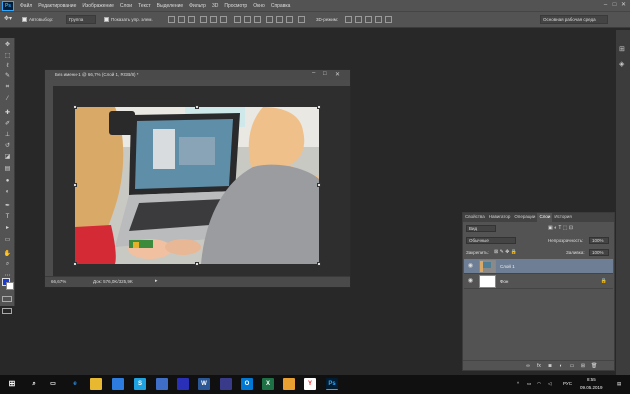  Describe the element at coordinates (518, 383) in the screenshot. I see `tray-arrow-icon: ^` at that location.